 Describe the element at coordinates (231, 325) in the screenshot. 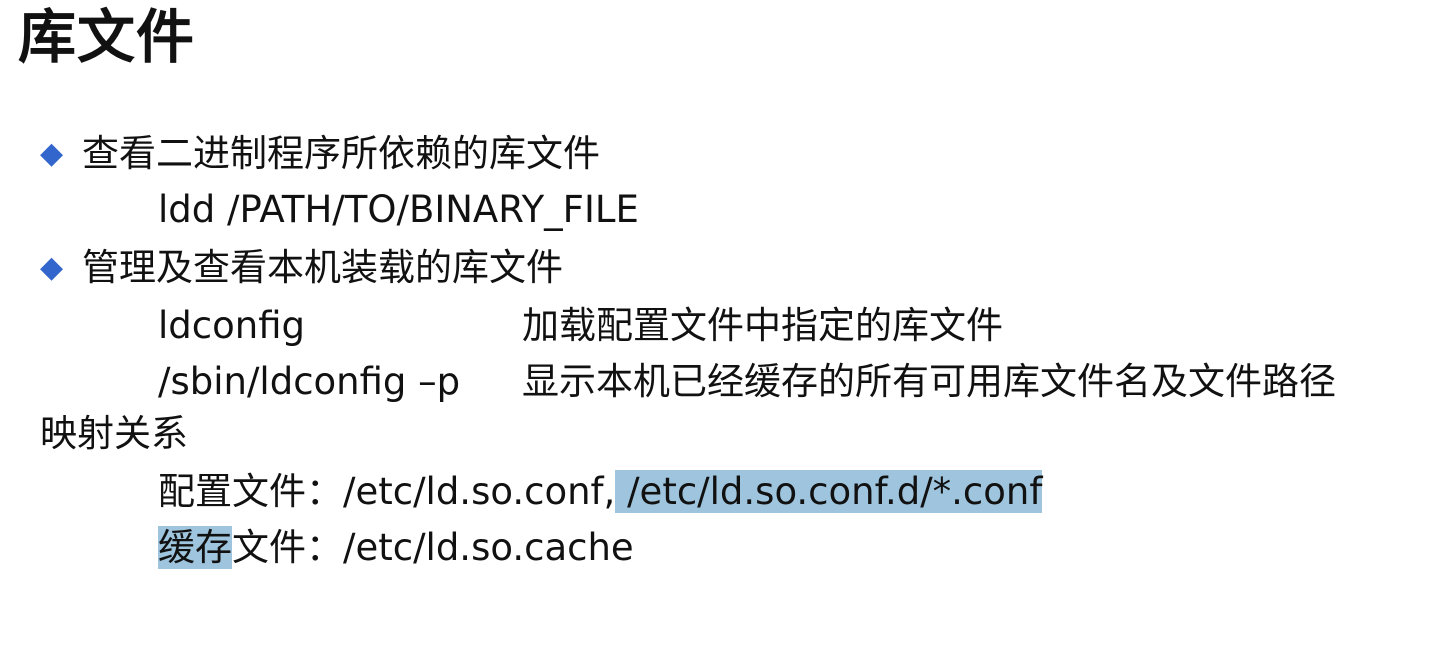

I see `command-name: ldconfig` at that location.